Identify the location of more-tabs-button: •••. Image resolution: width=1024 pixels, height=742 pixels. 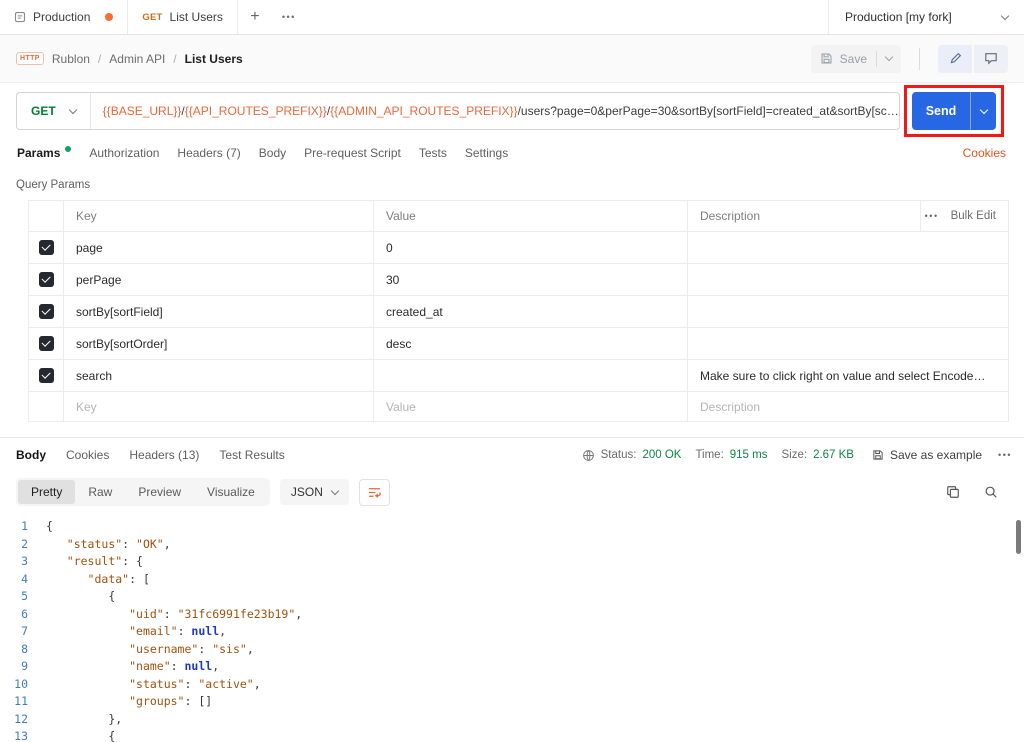
(289, 17).